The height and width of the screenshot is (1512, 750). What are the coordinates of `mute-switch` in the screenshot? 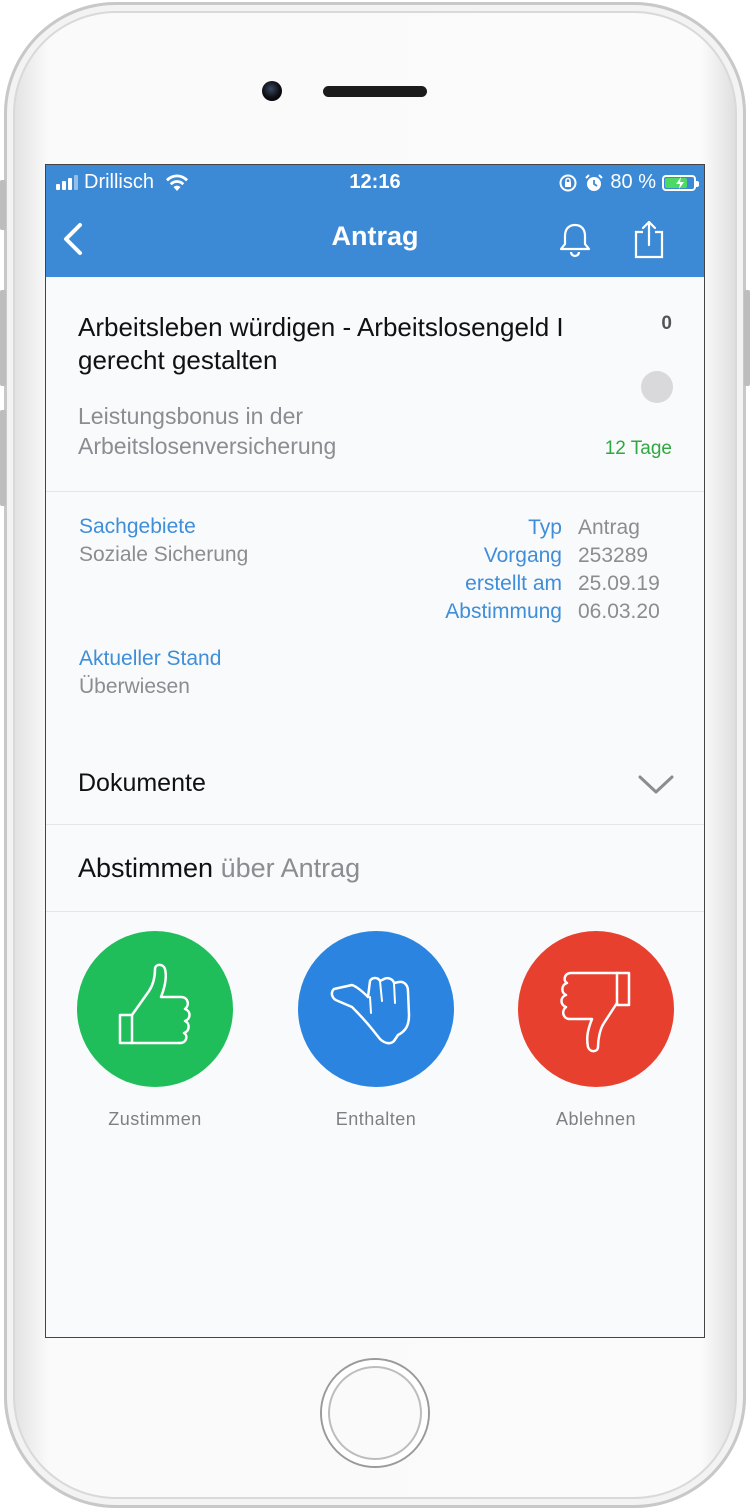 It's located at (3, 205).